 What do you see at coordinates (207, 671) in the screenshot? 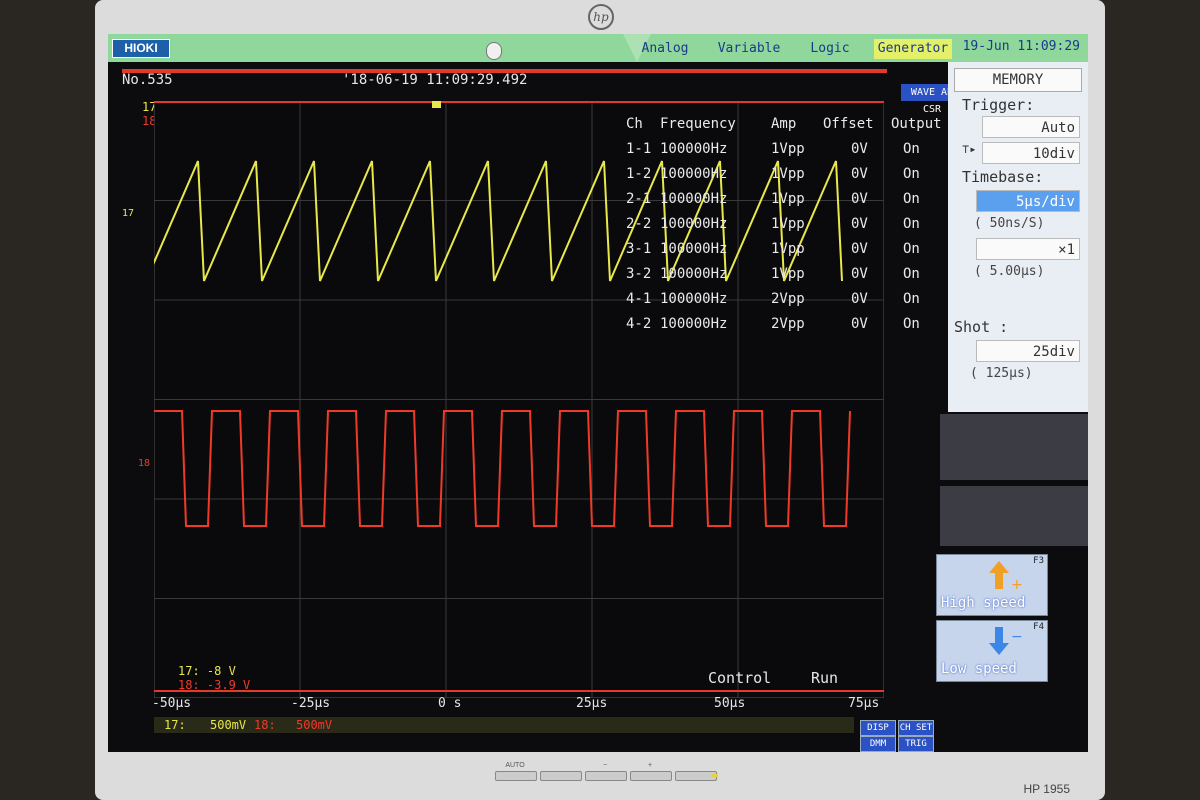
I see `ch17-bottom-scale: 17: -8 V` at bounding box center [207, 671].